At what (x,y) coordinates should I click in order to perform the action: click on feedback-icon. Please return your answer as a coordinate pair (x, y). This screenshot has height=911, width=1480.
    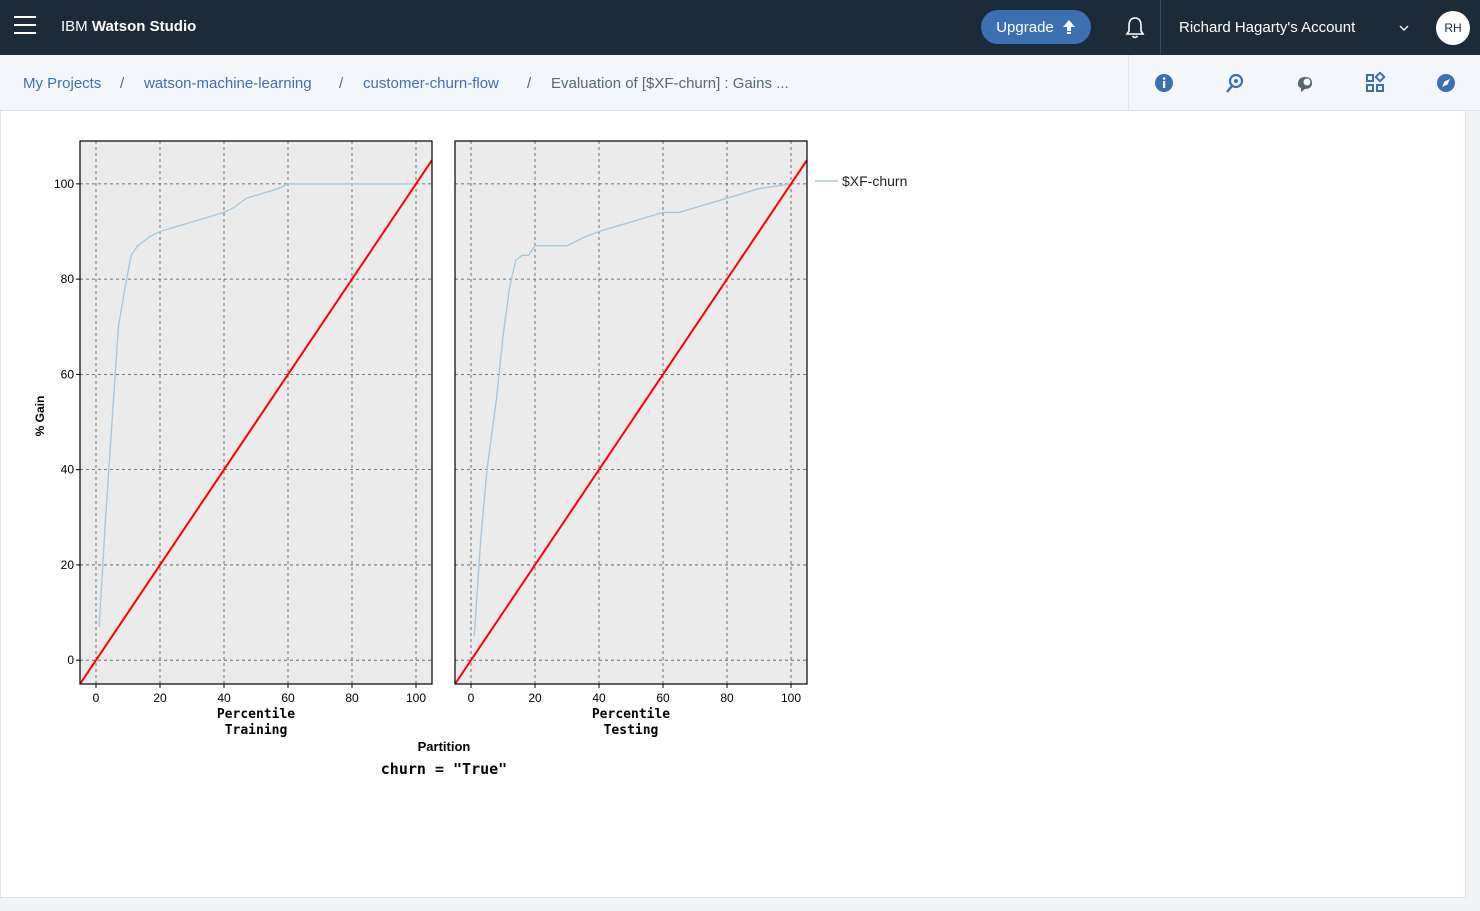
    Looking at the image, I should click on (1305, 83).